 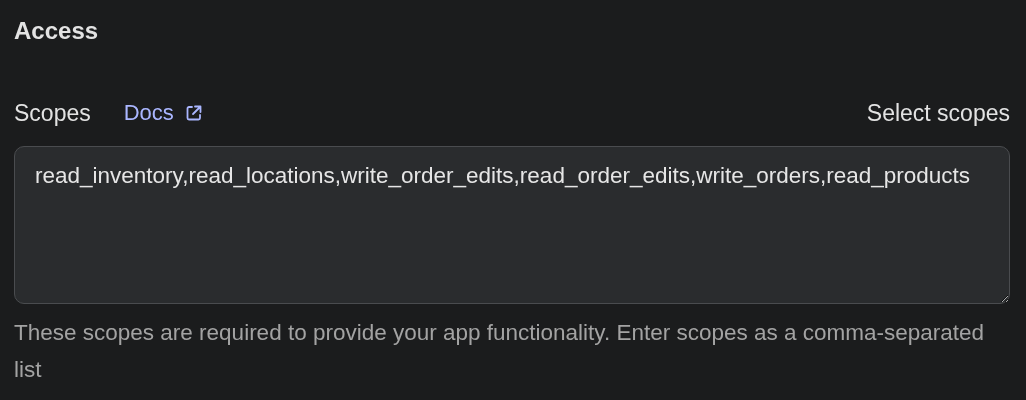 I want to click on select-scopes-link: Select scopes, so click(x=938, y=113).